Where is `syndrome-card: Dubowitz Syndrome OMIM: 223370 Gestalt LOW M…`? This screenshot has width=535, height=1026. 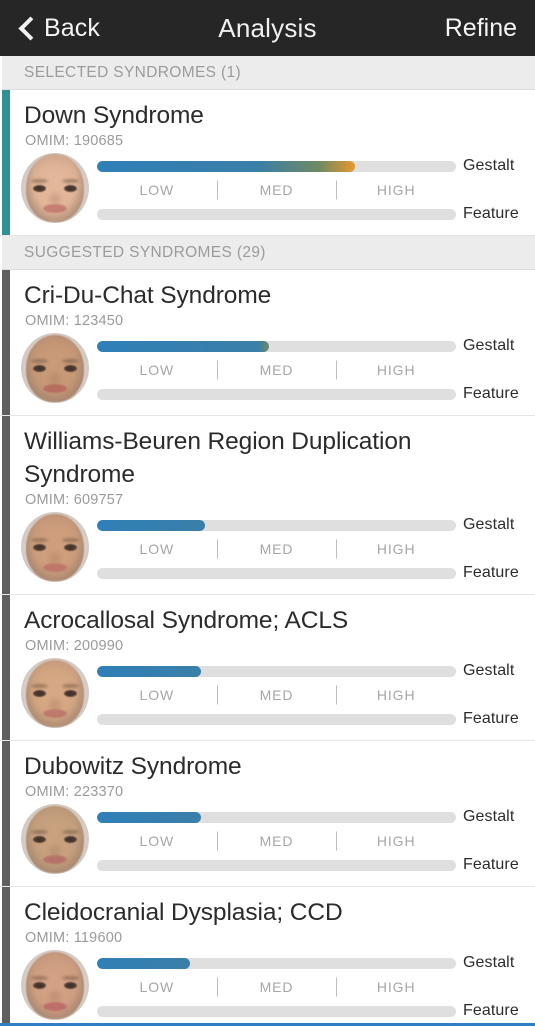
syndrome-card: Dubowitz Syndrome OMIM: 223370 Gestalt LOW M… is located at coordinates (267, 814).